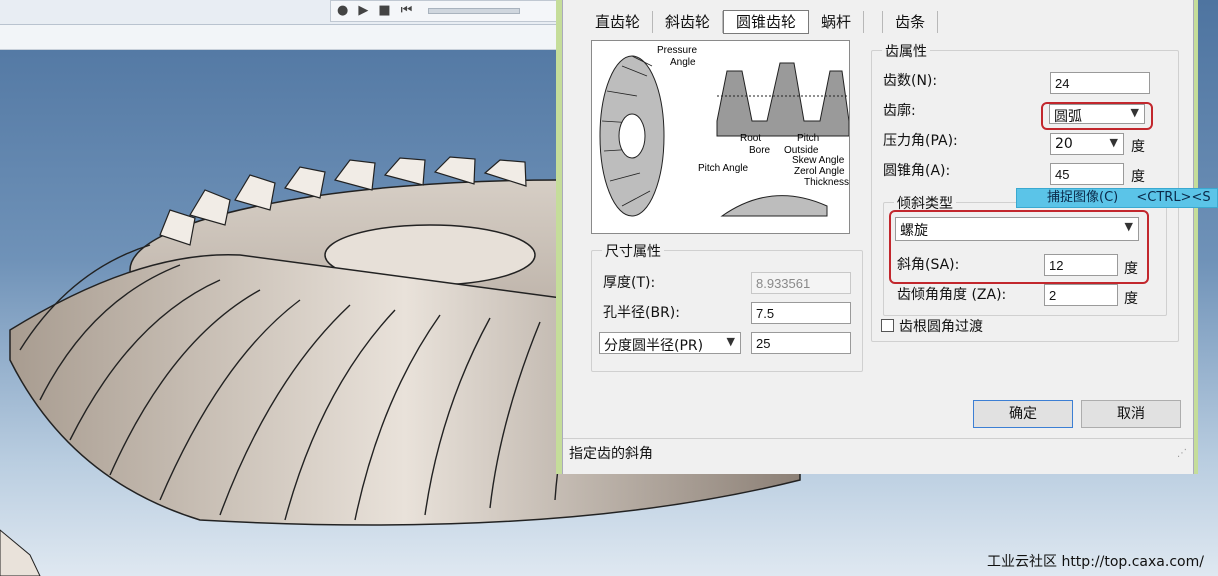 The image size is (1218, 576). Describe the element at coordinates (342, 11) in the screenshot. I see `record-icon: ●` at that location.